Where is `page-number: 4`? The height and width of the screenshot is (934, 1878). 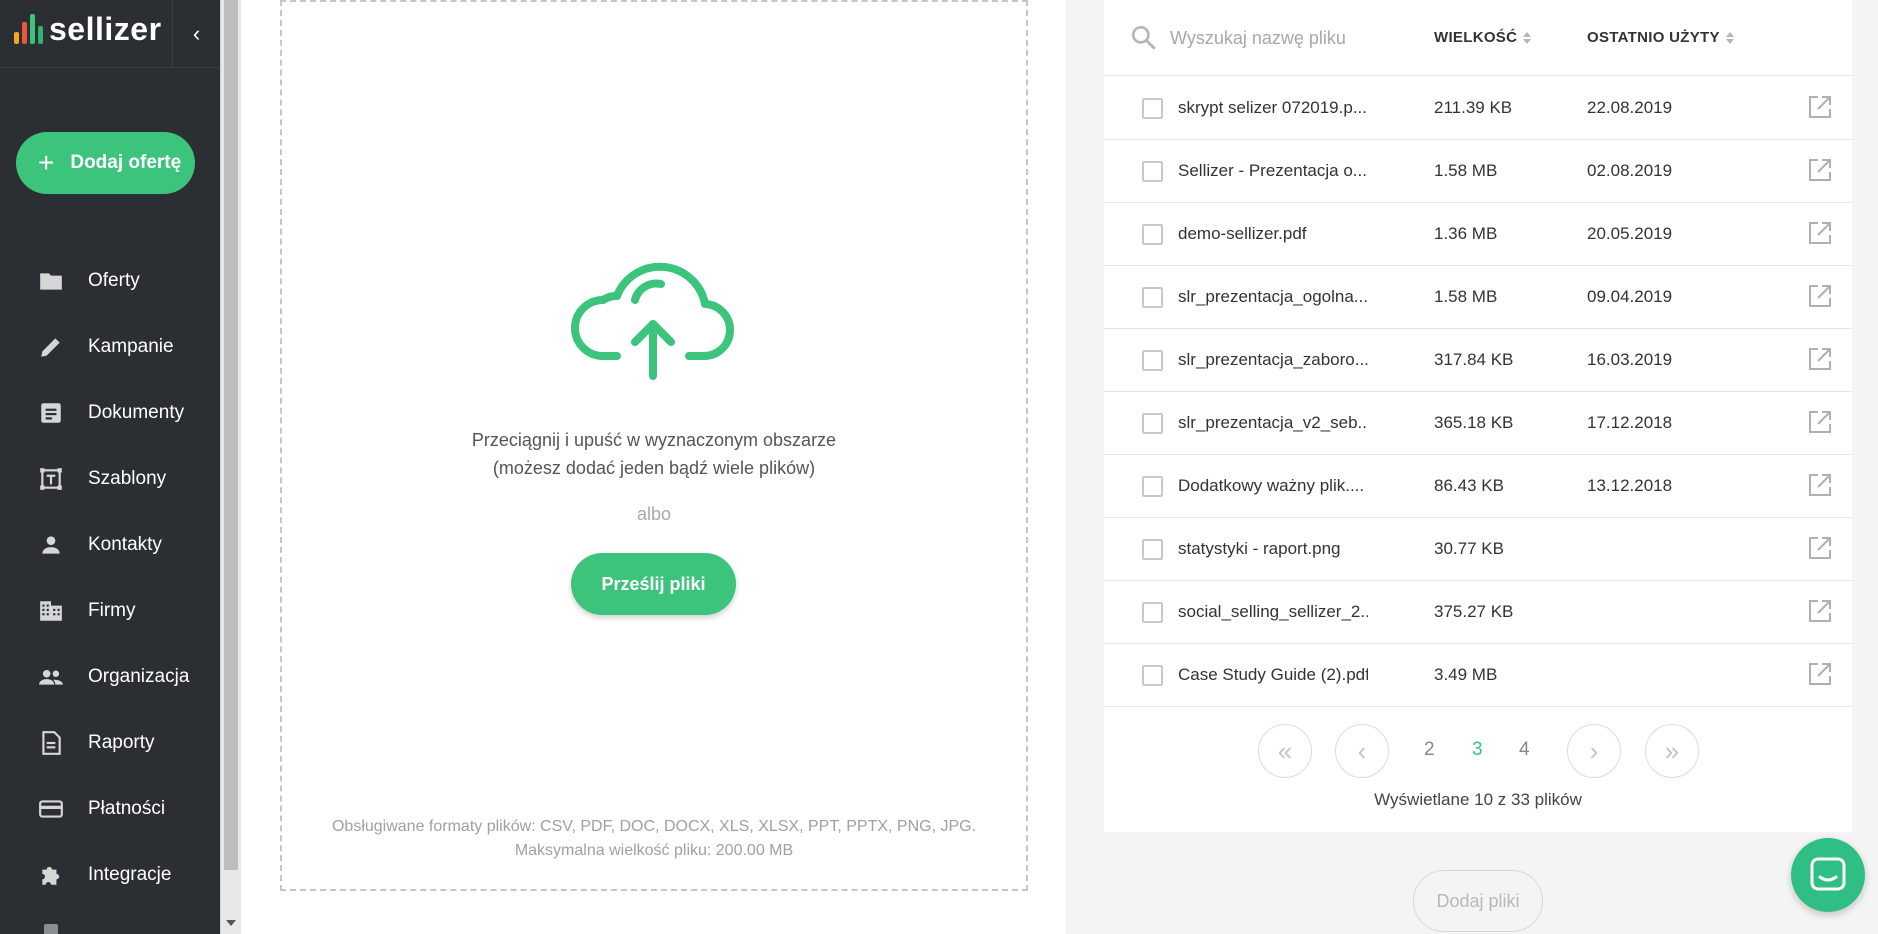 page-number: 4 is located at coordinates (1524, 750).